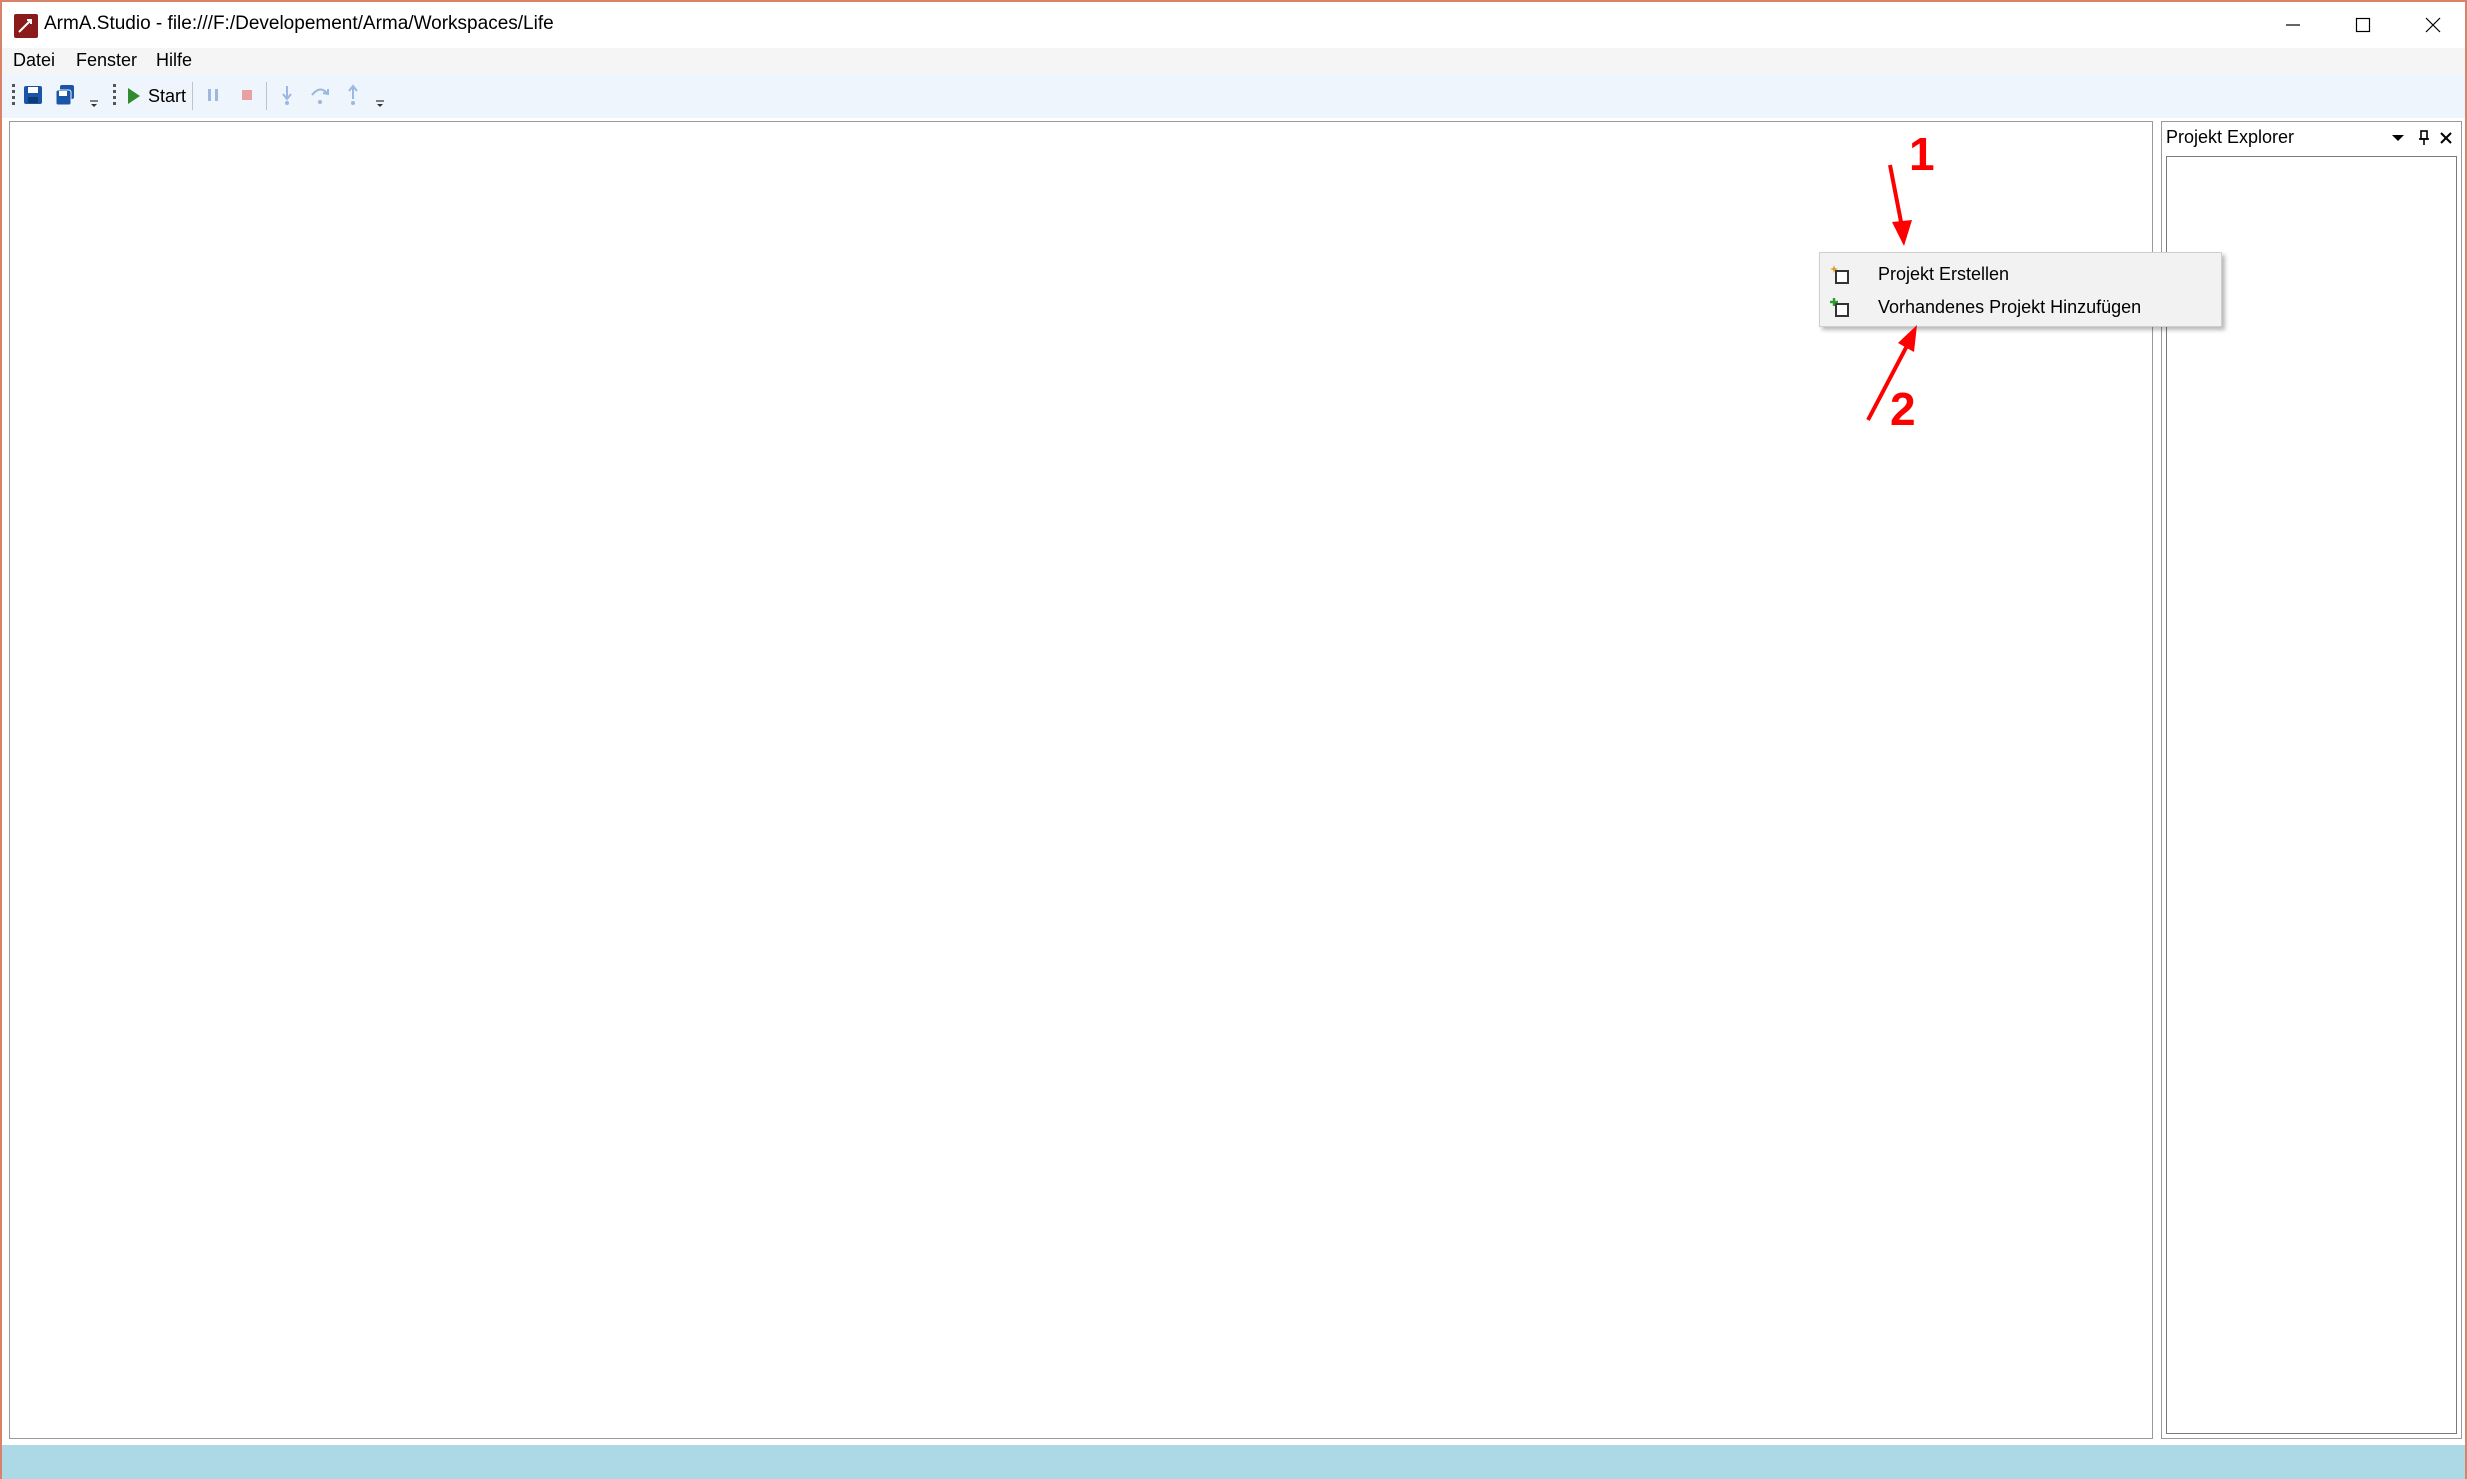 The height and width of the screenshot is (1479, 2467). Describe the element at coordinates (1839, 307) in the screenshot. I see `add-existing-project-icon` at that location.